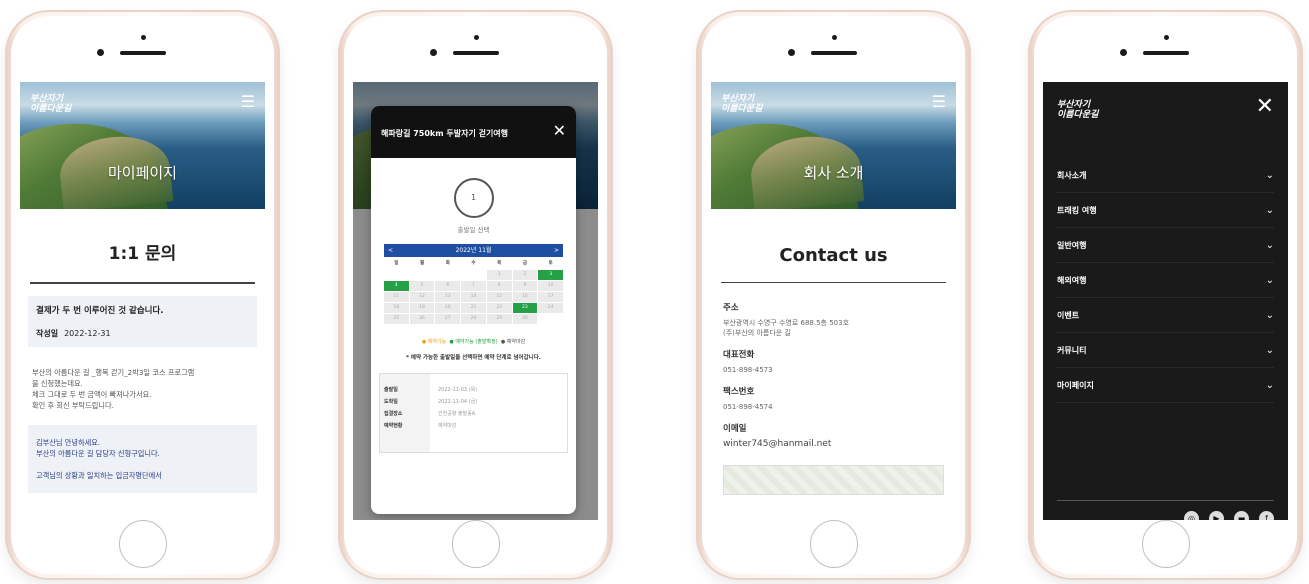 The height and width of the screenshot is (584, 1309). I want to click on youtube-icon: ▶, so click(1216, 515).